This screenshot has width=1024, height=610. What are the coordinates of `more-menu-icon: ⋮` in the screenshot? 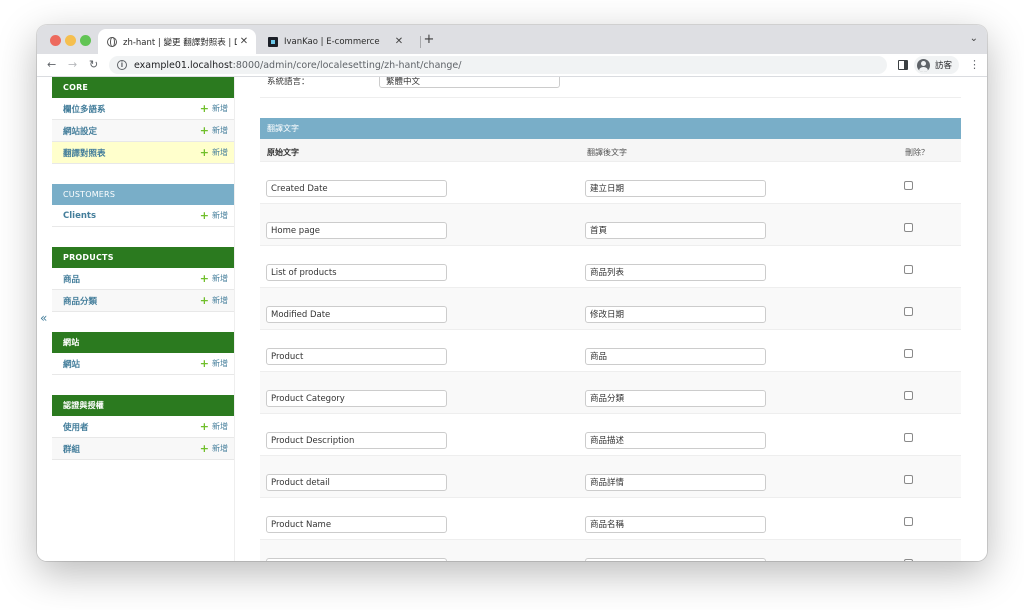 It's located at (974, 65).